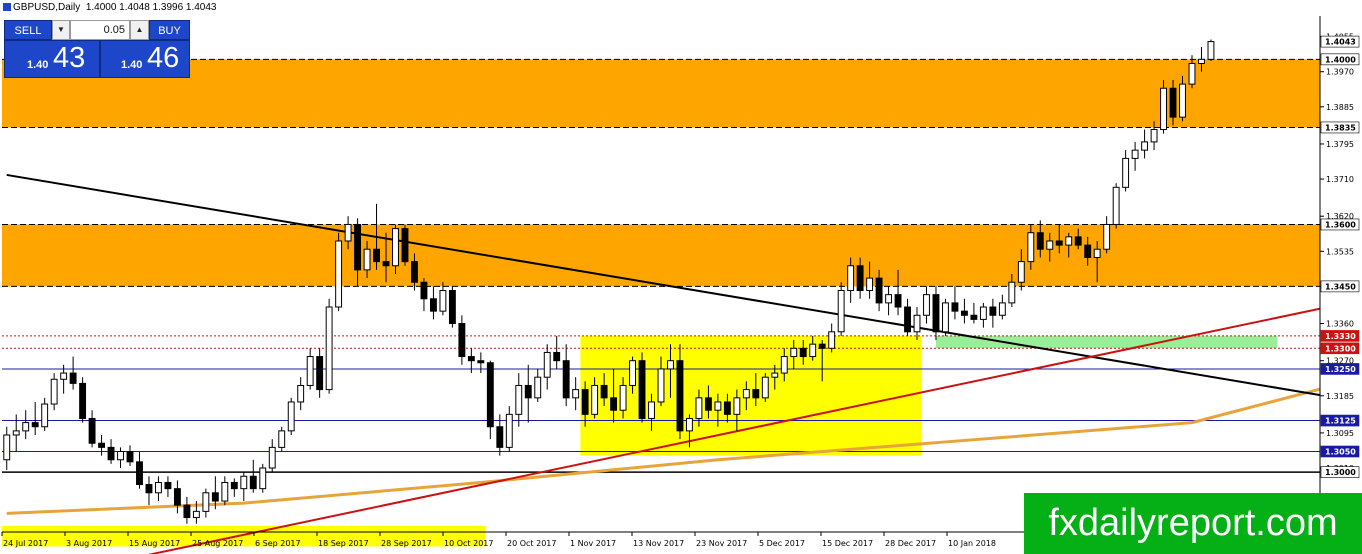 The width and height of the screenshot is (1362, 554). Describe the element at coordinates (1340, 107) in the screenshot. I see `price-tick-label: 1.3885` at that location.